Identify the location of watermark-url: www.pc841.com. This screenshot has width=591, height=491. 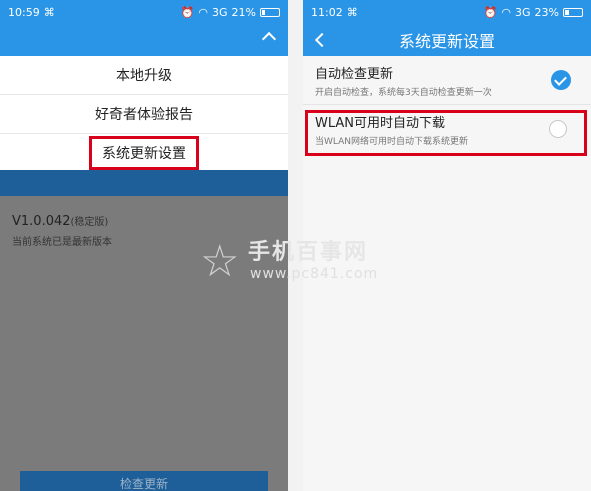
(314, 274).